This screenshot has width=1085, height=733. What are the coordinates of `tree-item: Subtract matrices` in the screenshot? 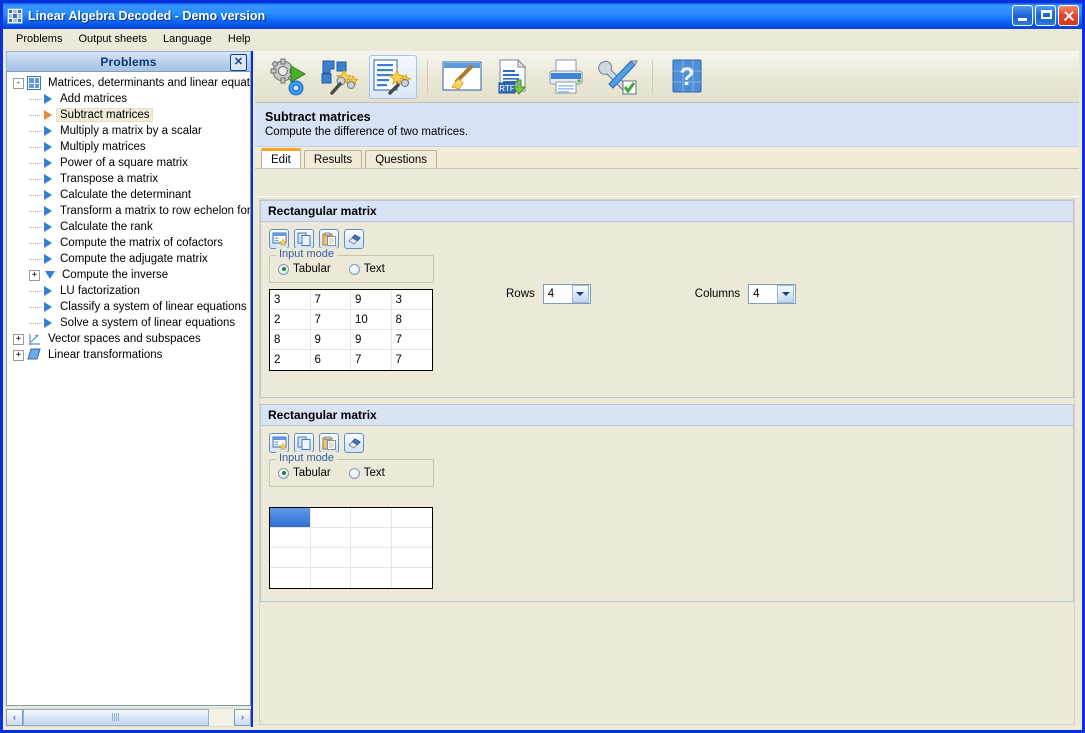 It's located at (129, 115).